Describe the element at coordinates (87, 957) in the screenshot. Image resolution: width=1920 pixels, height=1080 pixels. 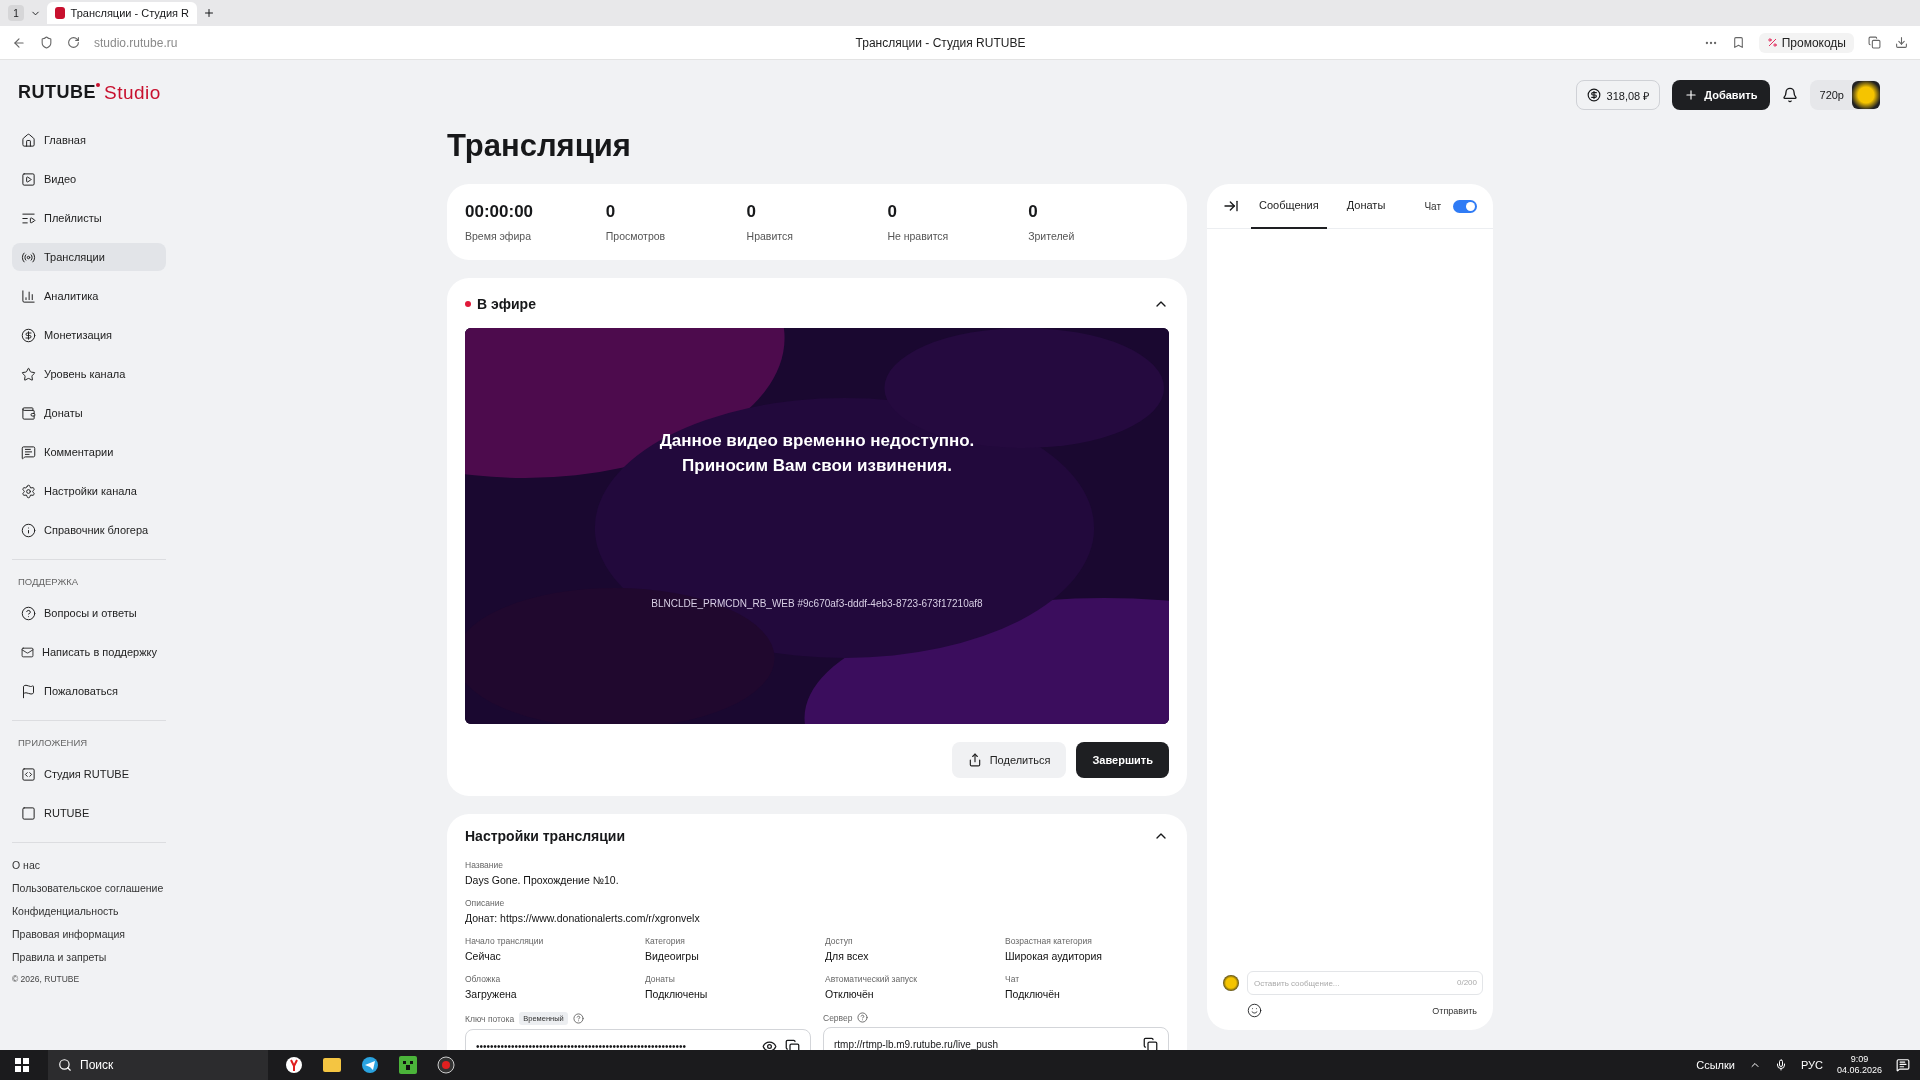
I see `footer-link: Правила и запреты` at that location.